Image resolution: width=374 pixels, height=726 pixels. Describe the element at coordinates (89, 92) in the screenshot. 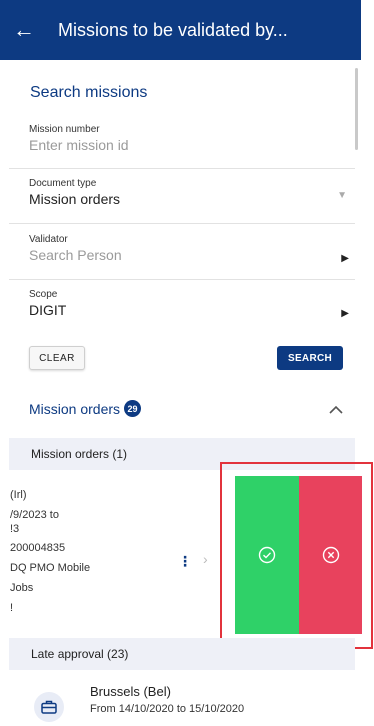

I see `search-missions-heading: Search missions` at that location.